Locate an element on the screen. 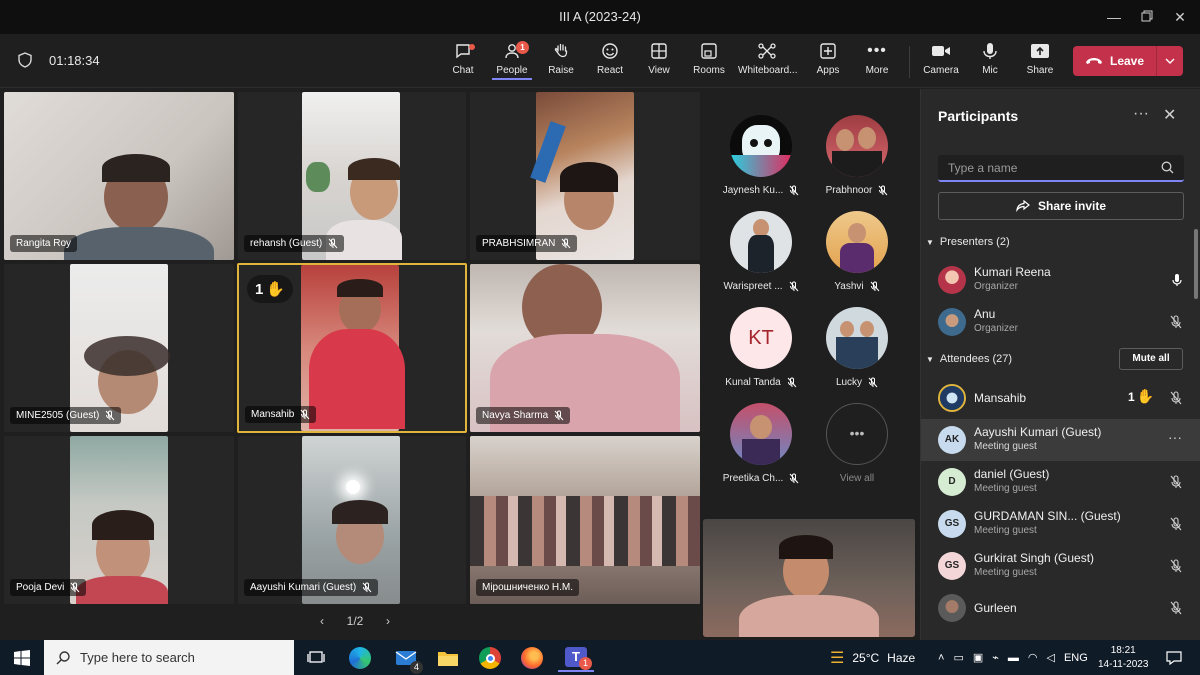 The height and width of the screenshot is (675, 1200). taskbar-search: Type here to search is located at coordinates (169, 657).